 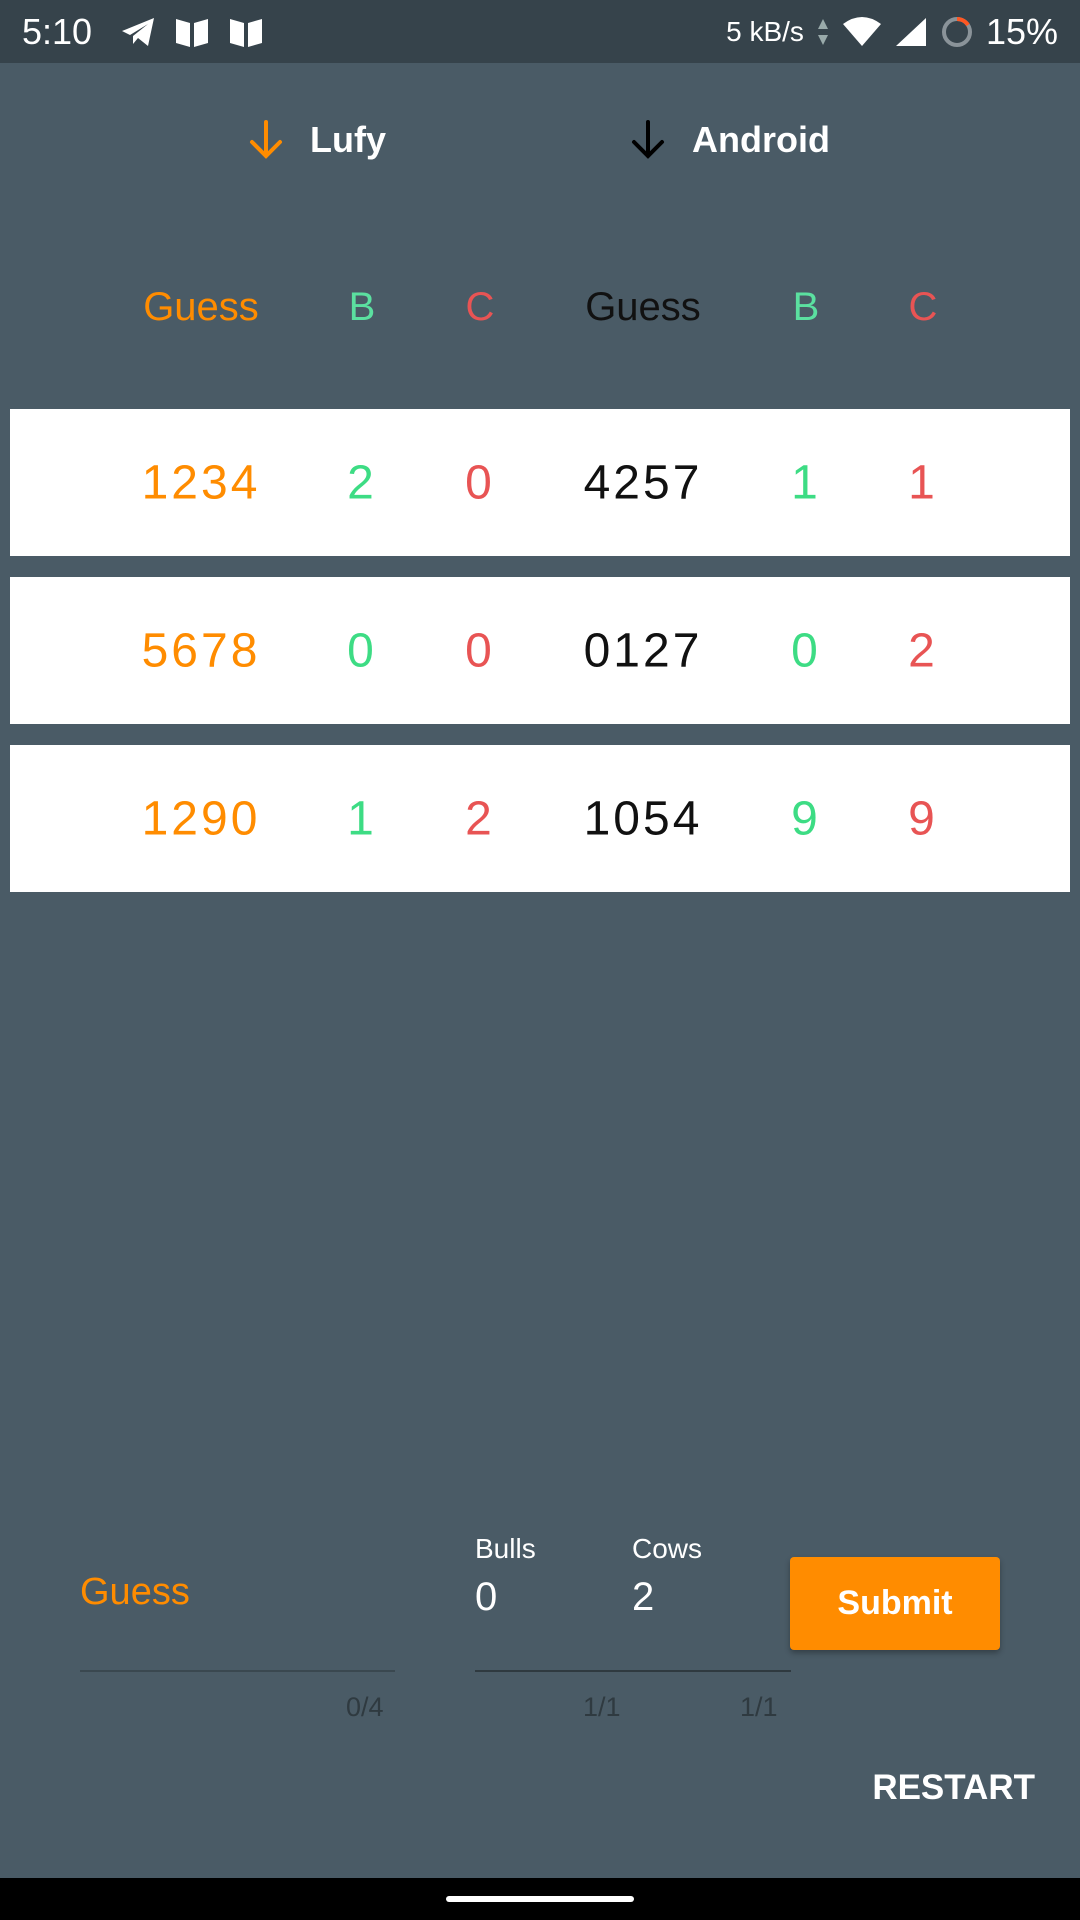 What do you see at coordinates (822, 31) in the screenshot?
I see `data-arrows-icon` at bounding box center [822, 31].